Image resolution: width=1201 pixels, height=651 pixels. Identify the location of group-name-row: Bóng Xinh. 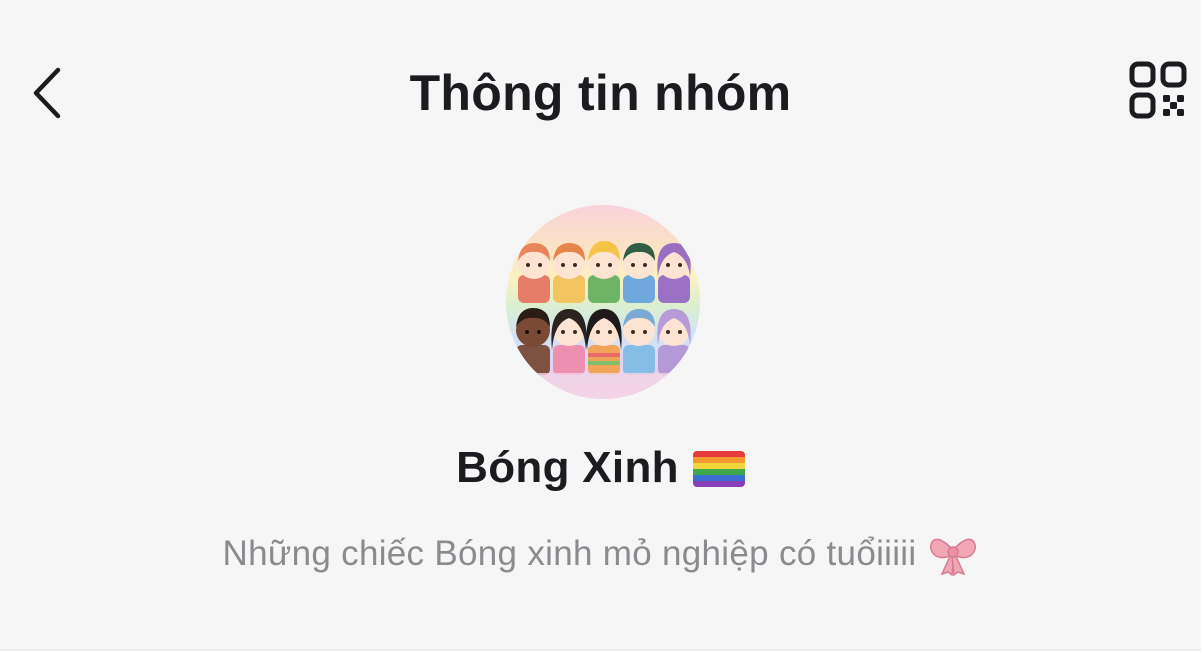
(600, 468).